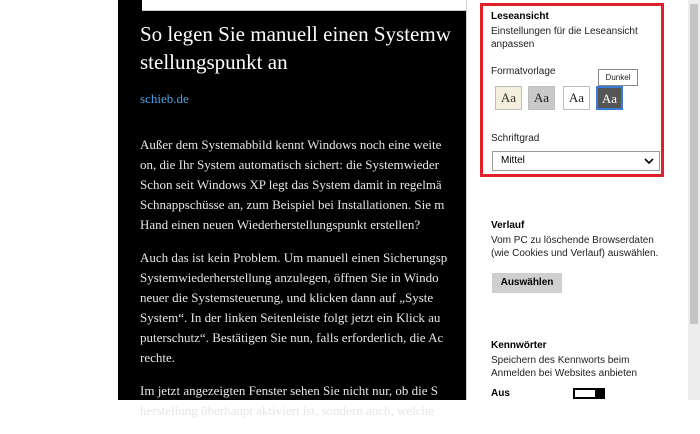 This screenshot has width=700, height=434. What do you see at coordinates (564, 31) in the screenshot?
I see `description-line: Einstellungen für die Leseansicht` at bounding box center [564, 31].